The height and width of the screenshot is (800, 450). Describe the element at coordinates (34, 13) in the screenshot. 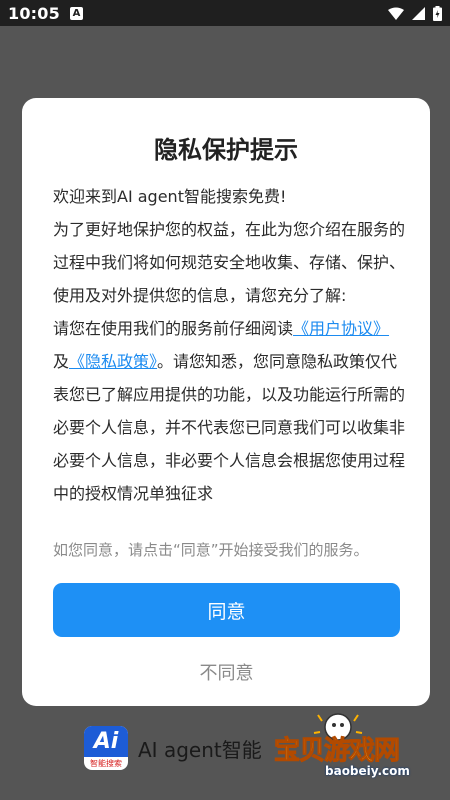

I see `status-time: 10:05` at that location.